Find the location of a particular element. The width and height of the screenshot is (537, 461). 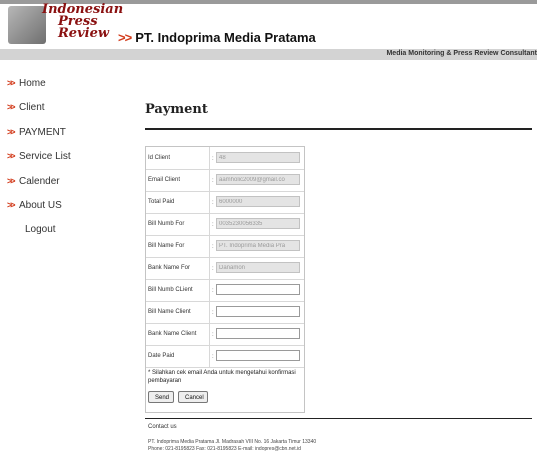

form-row-date-paid: Date Paid : is located at coordinates (225, 356).